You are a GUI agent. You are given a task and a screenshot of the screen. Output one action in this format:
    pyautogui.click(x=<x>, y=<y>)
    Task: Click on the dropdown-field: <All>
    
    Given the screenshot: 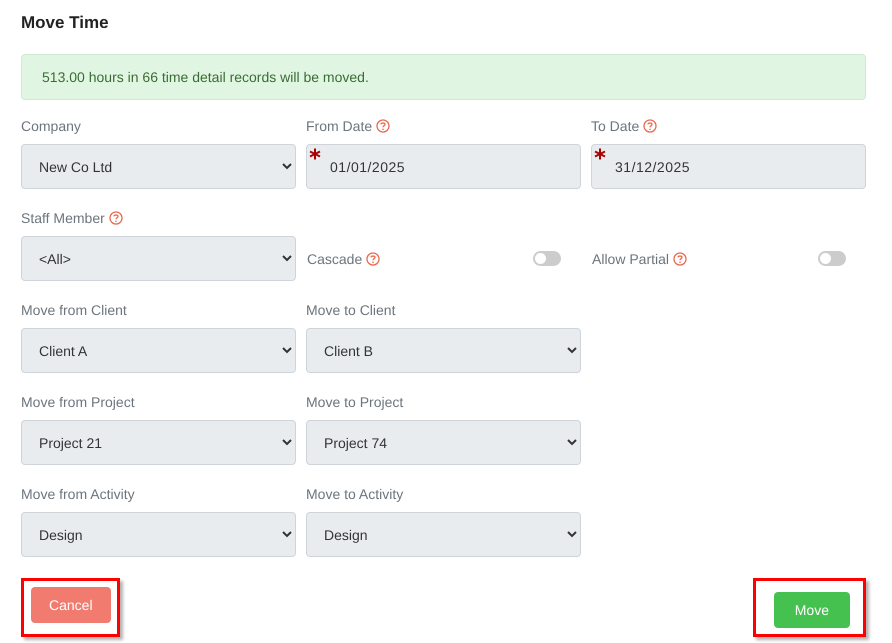 What is the action you would take?
    pyautogui.click(x=158, y=258)
    